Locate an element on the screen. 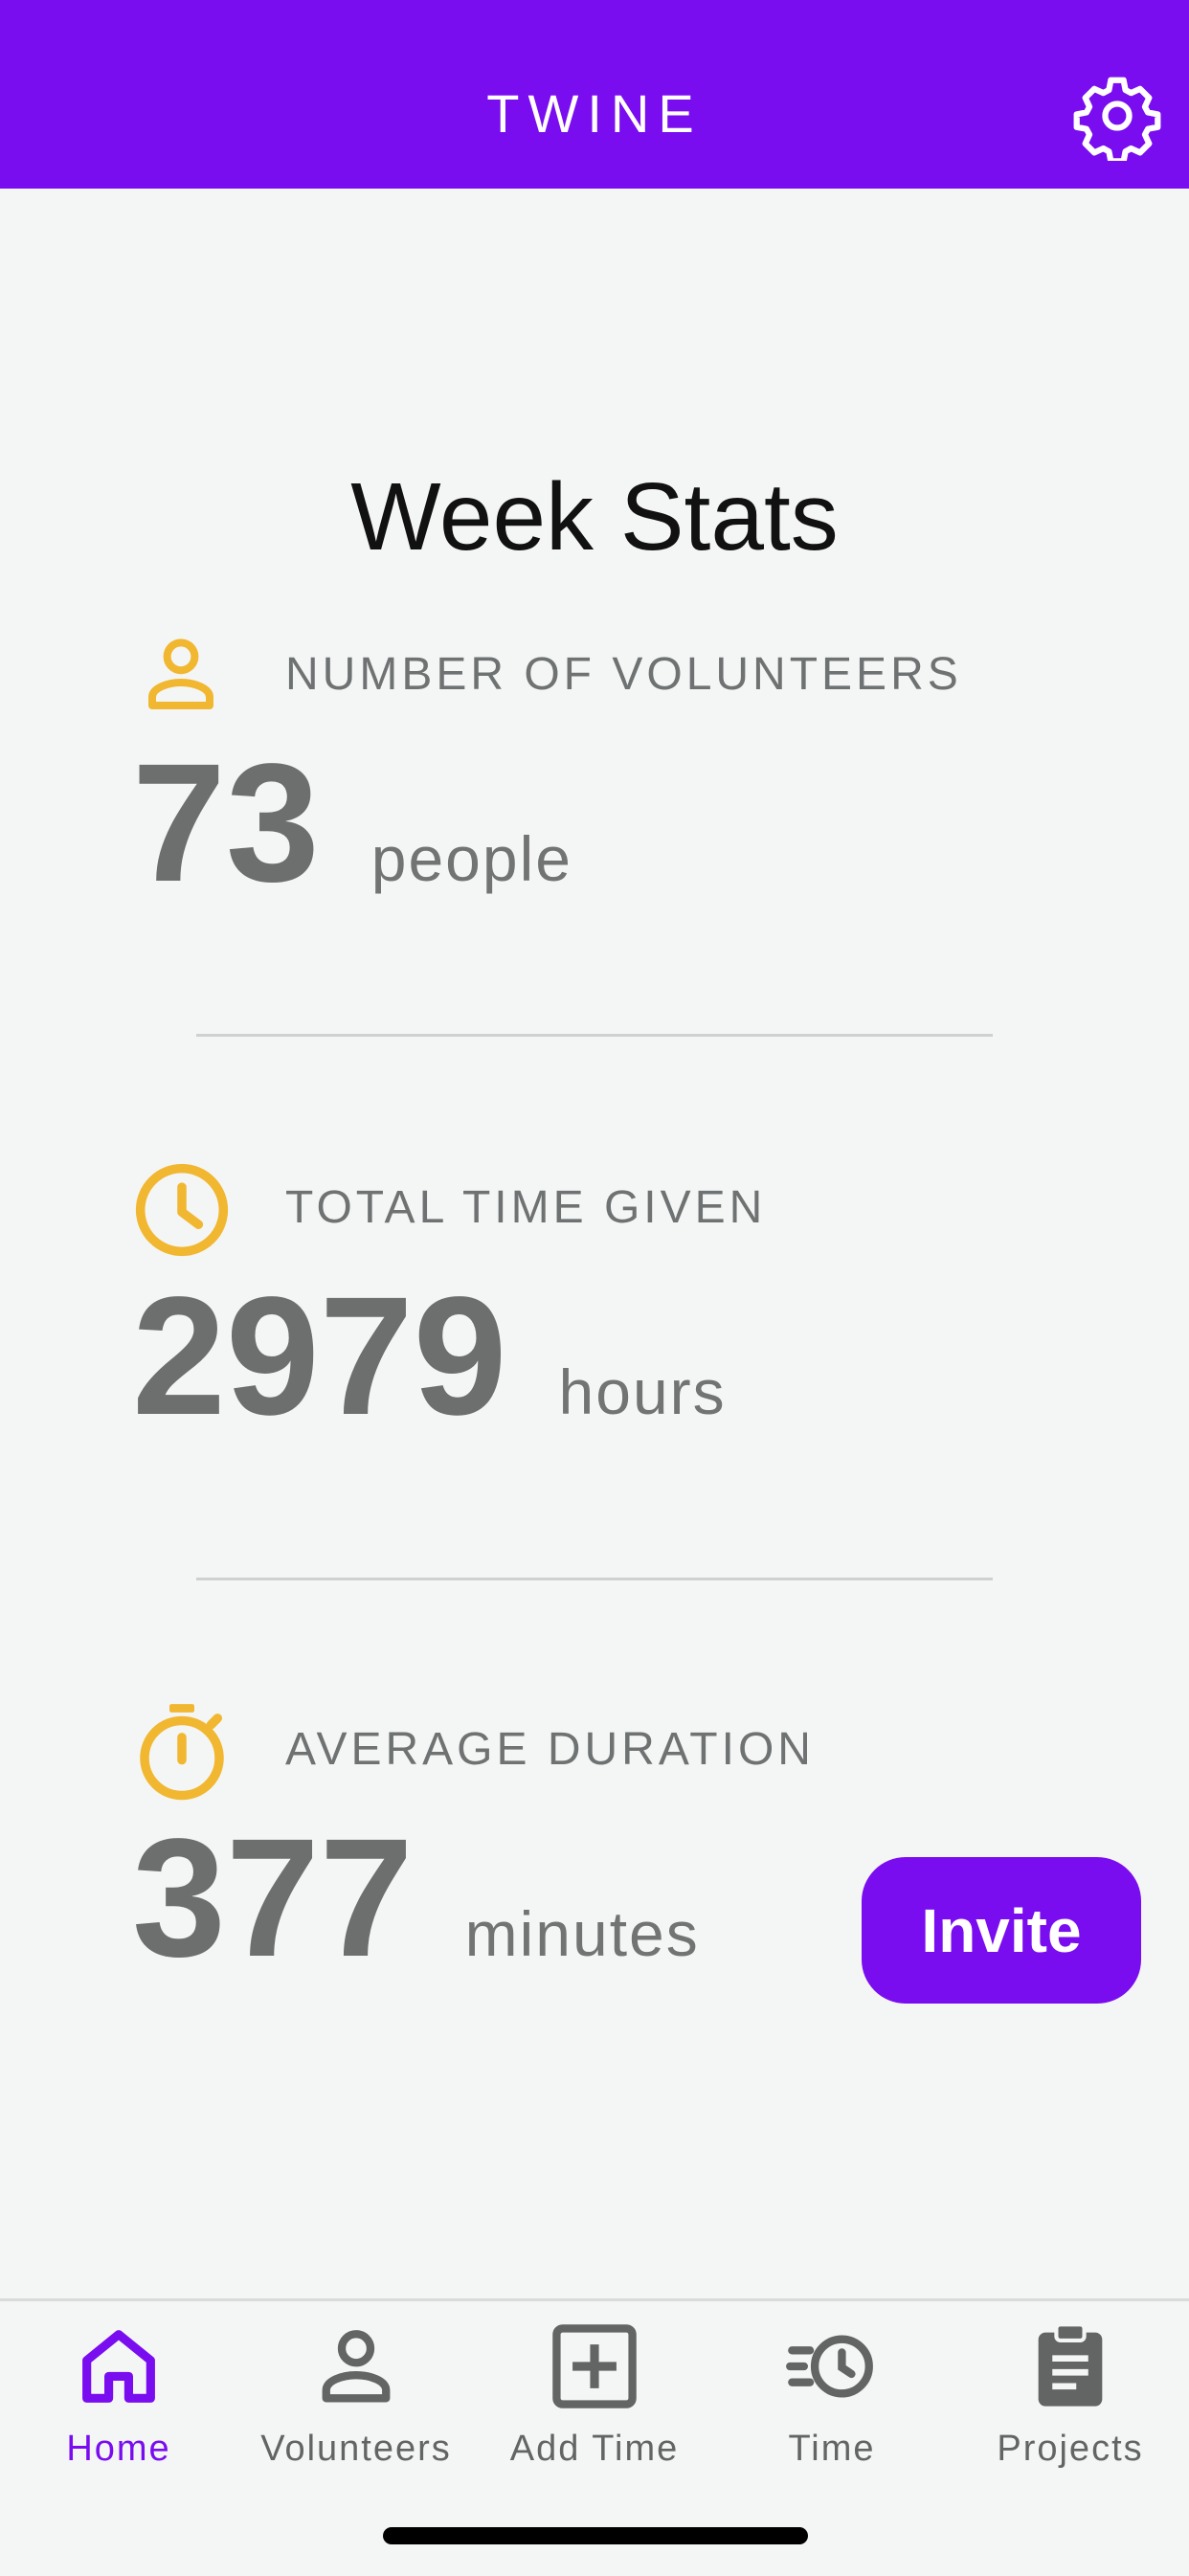 The height and width of the screenshot is (2576, 1189). page-title: Week Stats is located at coordinates (594, 517).